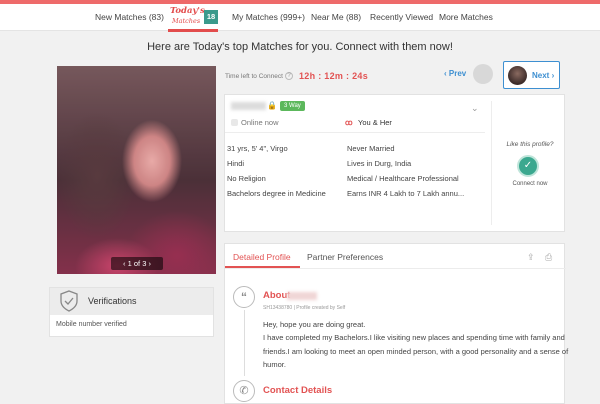 Image resolution: width=600 pixels, height=404 pixels. I want to click on match-label: You & Her, so click(375, 122).